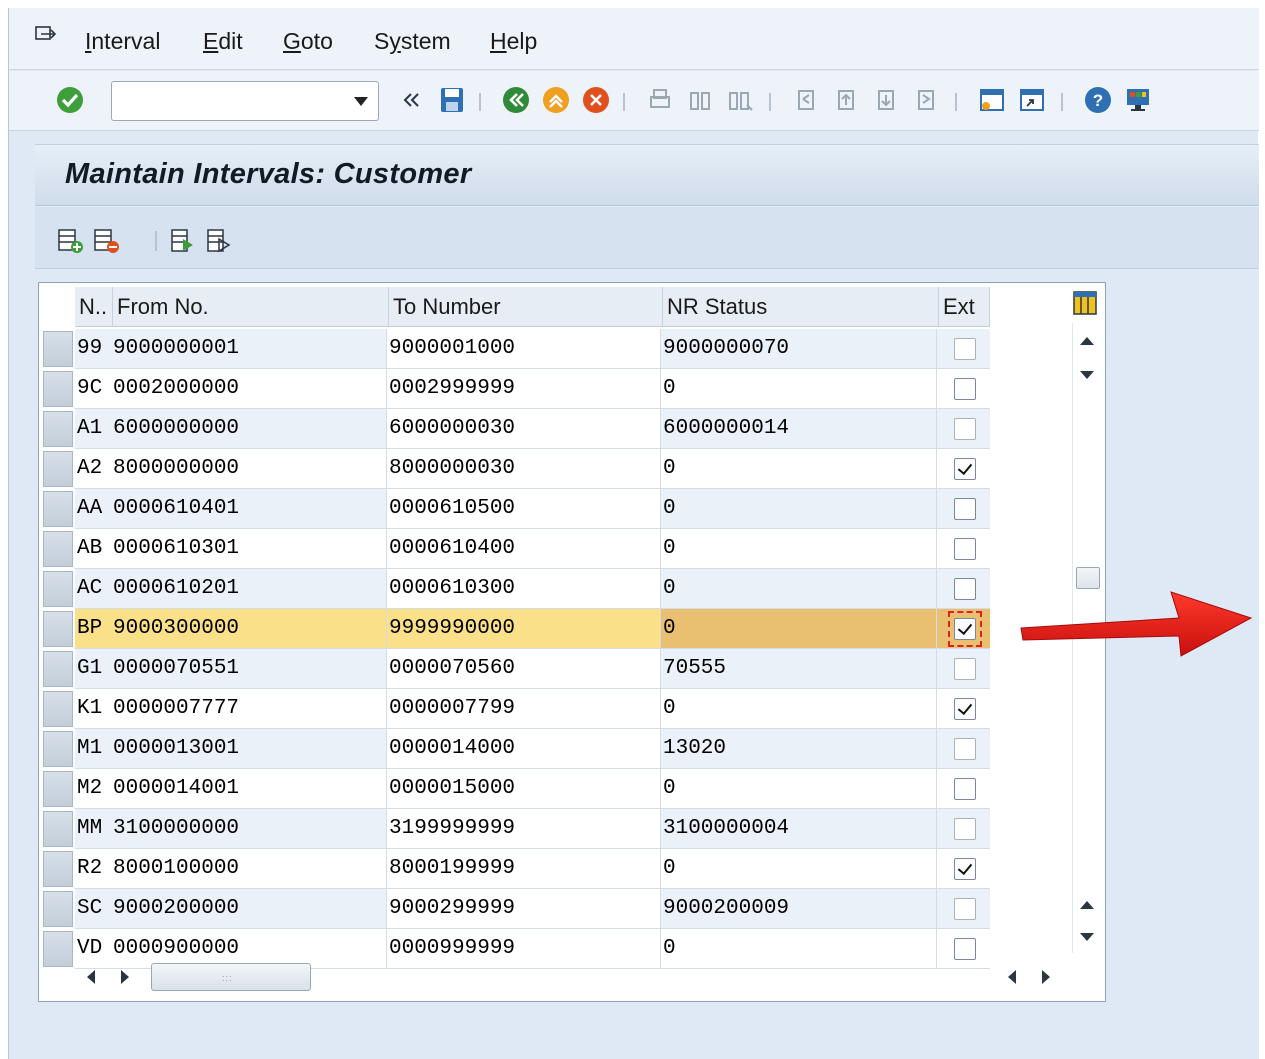 The image size is (1265, 1059). I want to click on cell-from-number: 0000610301, so click(249, 549).